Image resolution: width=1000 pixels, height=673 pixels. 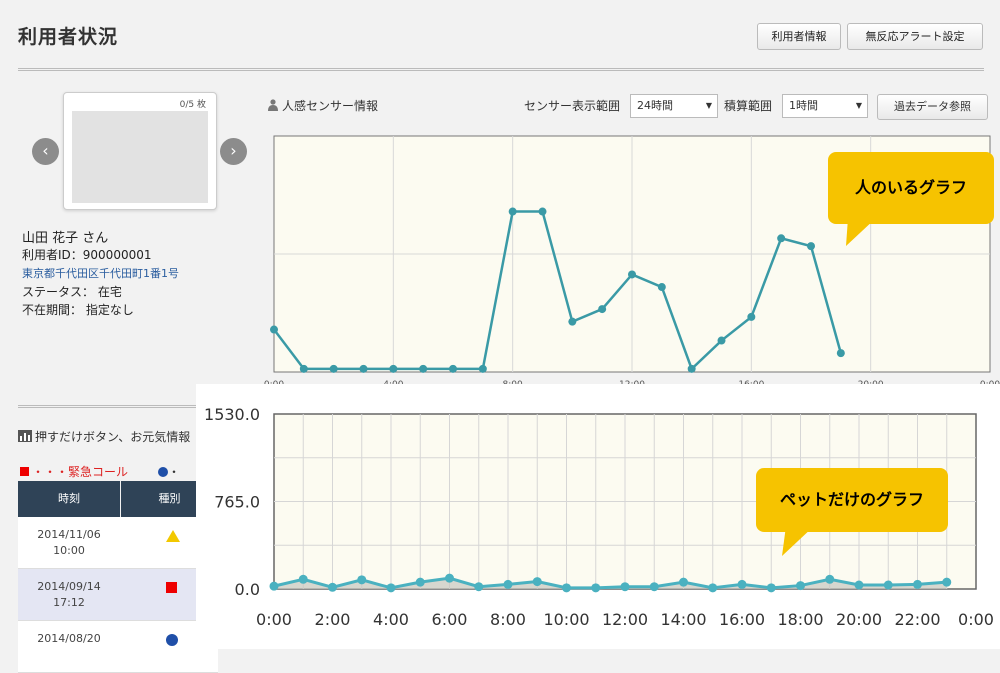 I want to click on x-tick-label: 20:00, so click(x=859, y=619).